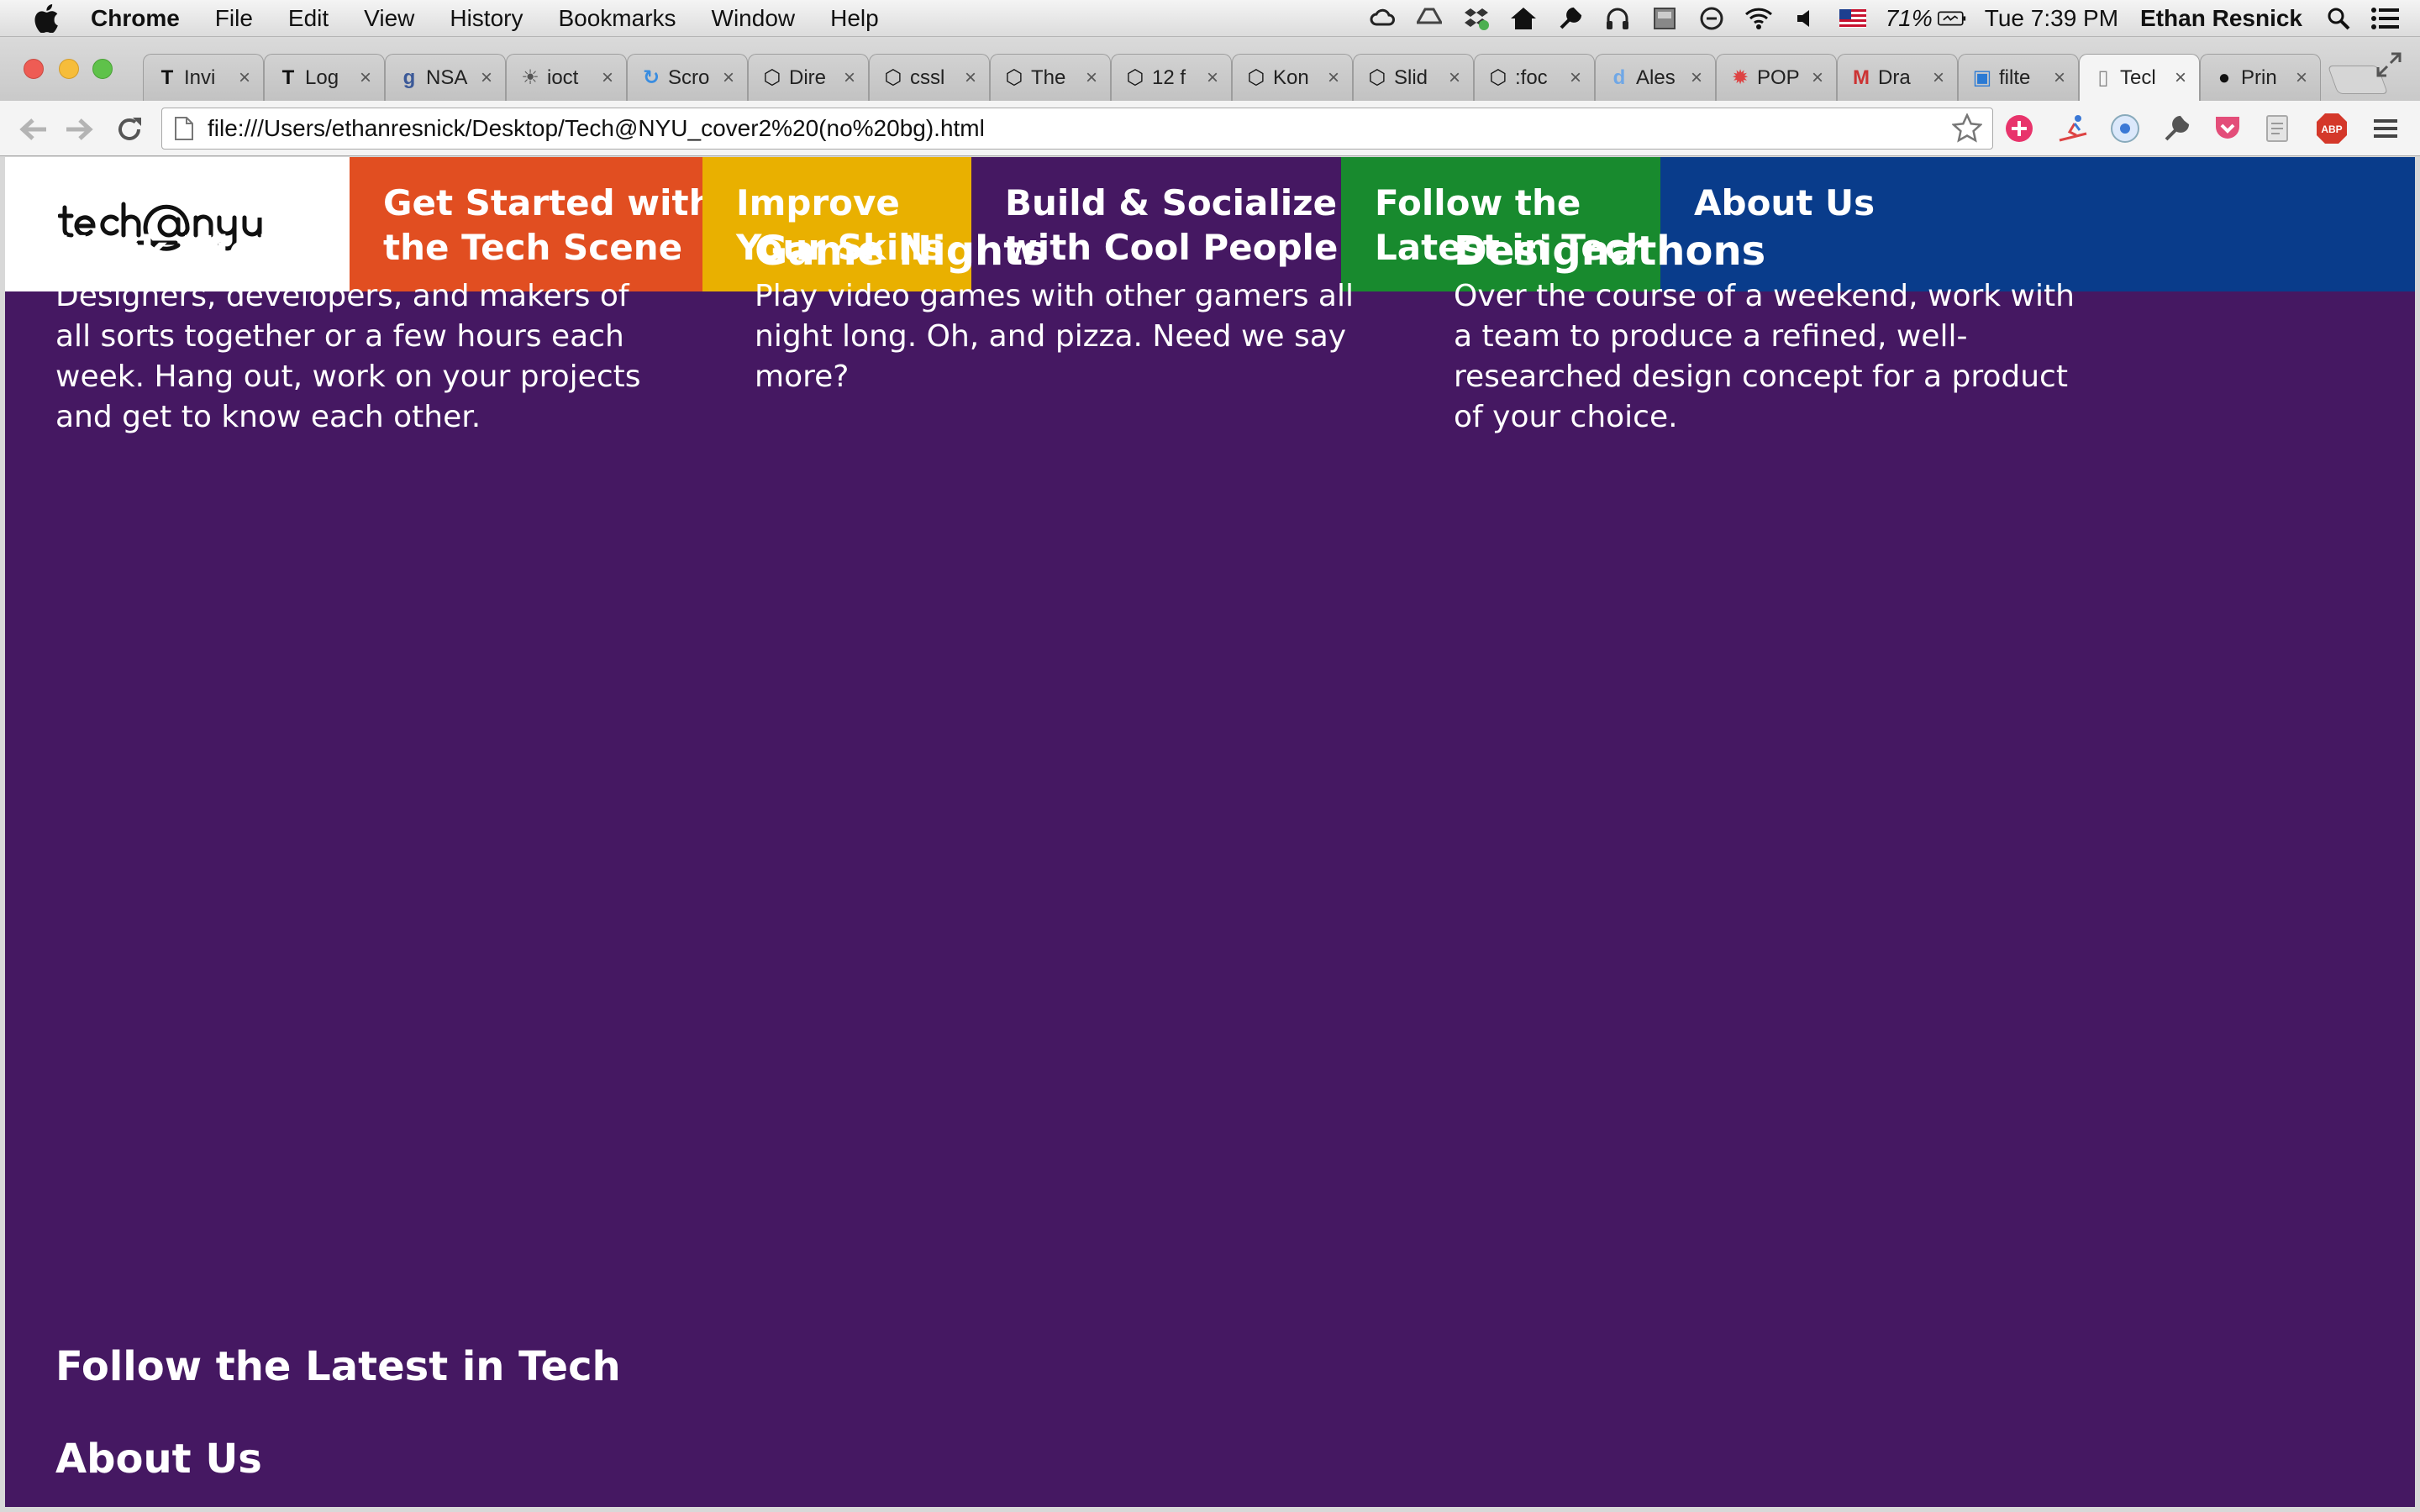 The height and width of the screenshot is (1512, 2420). Describe the element at coordinates (1898, 77) in the screenshot. I see `browser-tab: M Dra ×` at that location.